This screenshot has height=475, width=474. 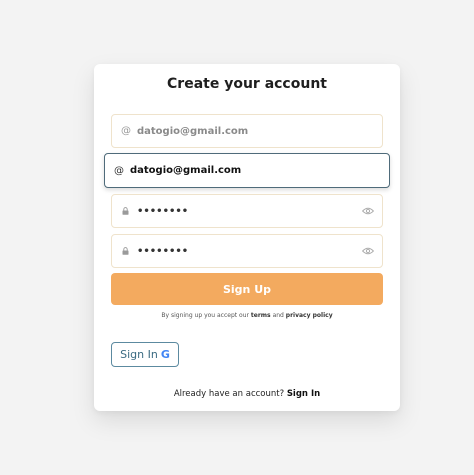 I want to click on google-sign-in-label: Sign In, so click(x=139, y=354).